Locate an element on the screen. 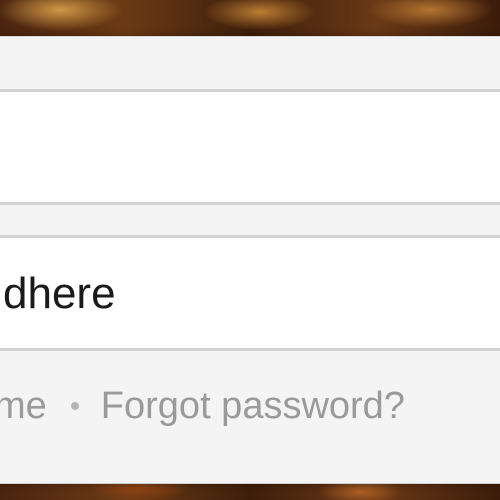 The width and height of the screenshot is (500, 500). forgot-password-link: Forgot password? is located at coordinates (253, 406).